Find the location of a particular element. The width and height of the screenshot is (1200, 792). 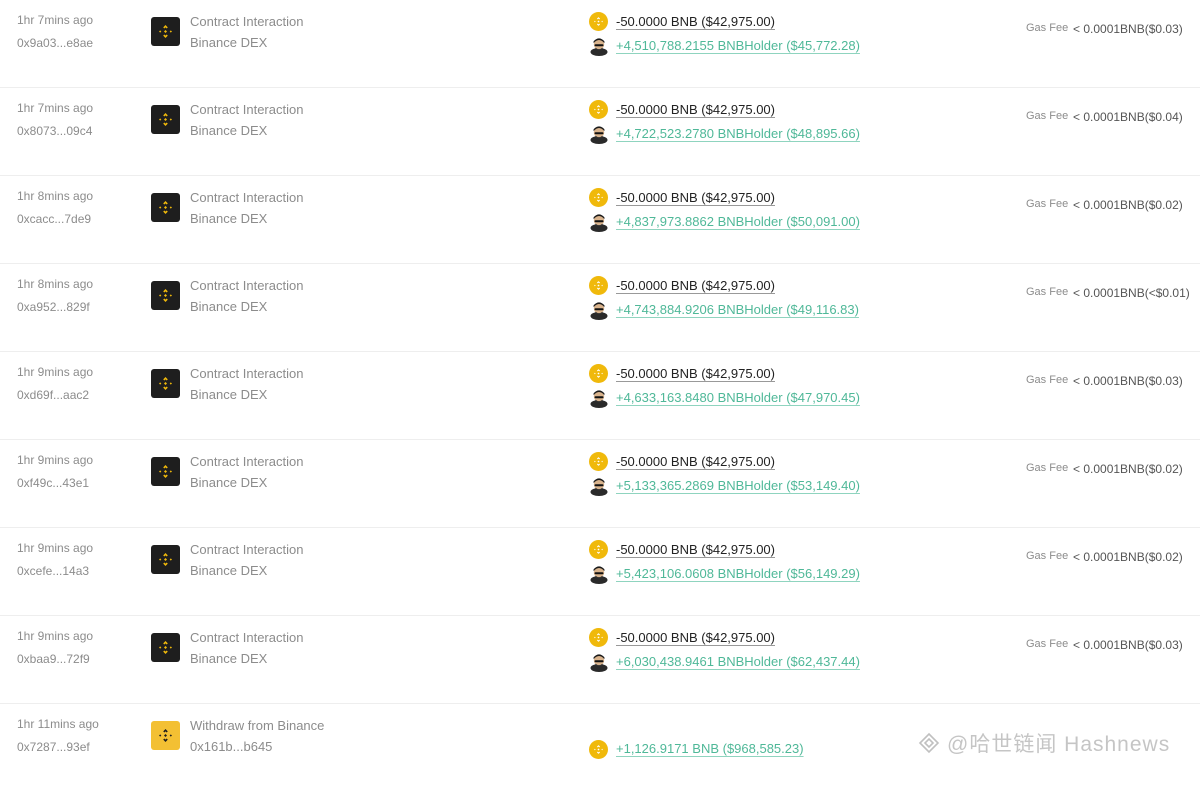

tx-hash-link: 0x7287...93ef is located at coordinates (53, 747).